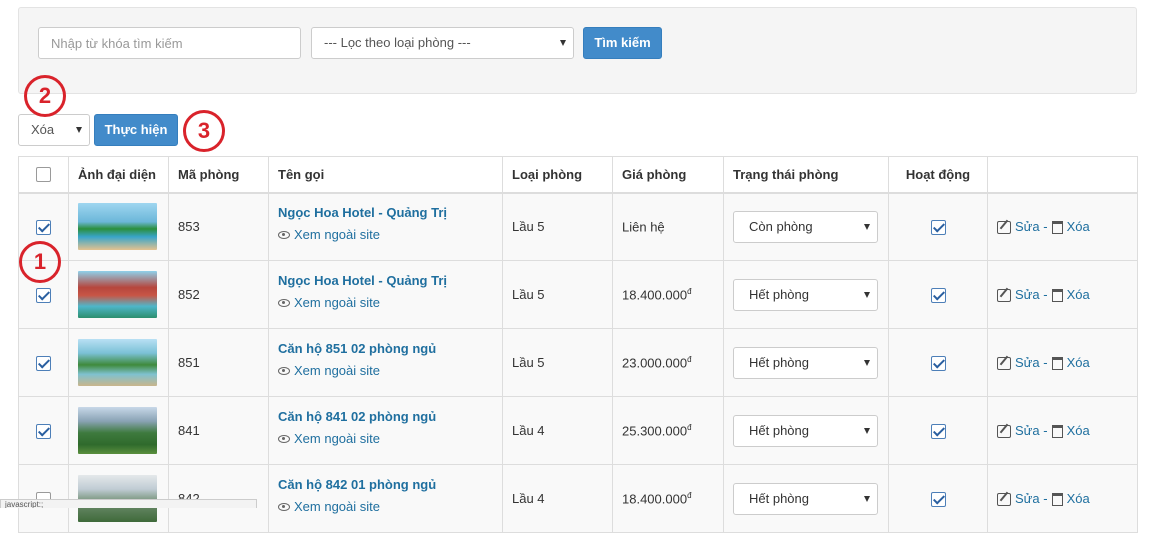 Image resolution: width=1149 pixels, height=533 pixels. What do you see at coordinates (867, 498) in the screenshot?
I see `caret-down-icon` at bounding box center [867, 498].